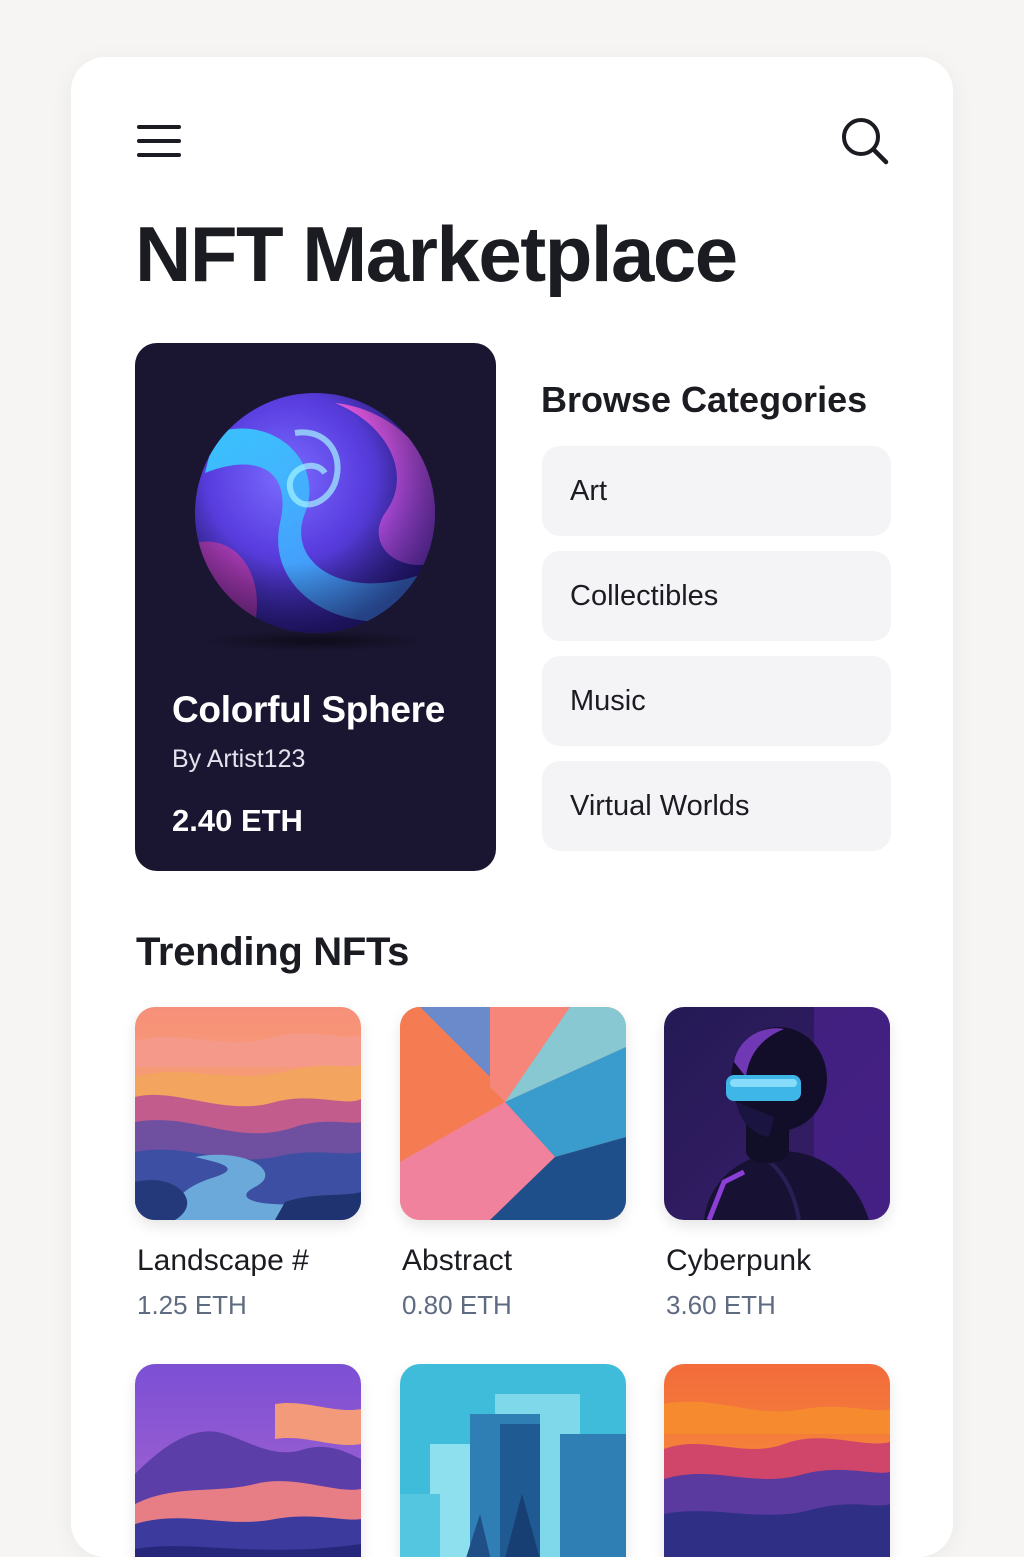 This screenshot has height=1557, width=1024. Describe the element at coordinates (315, 522) in the screenshot. I see `colorful-sphere-image` at that location.